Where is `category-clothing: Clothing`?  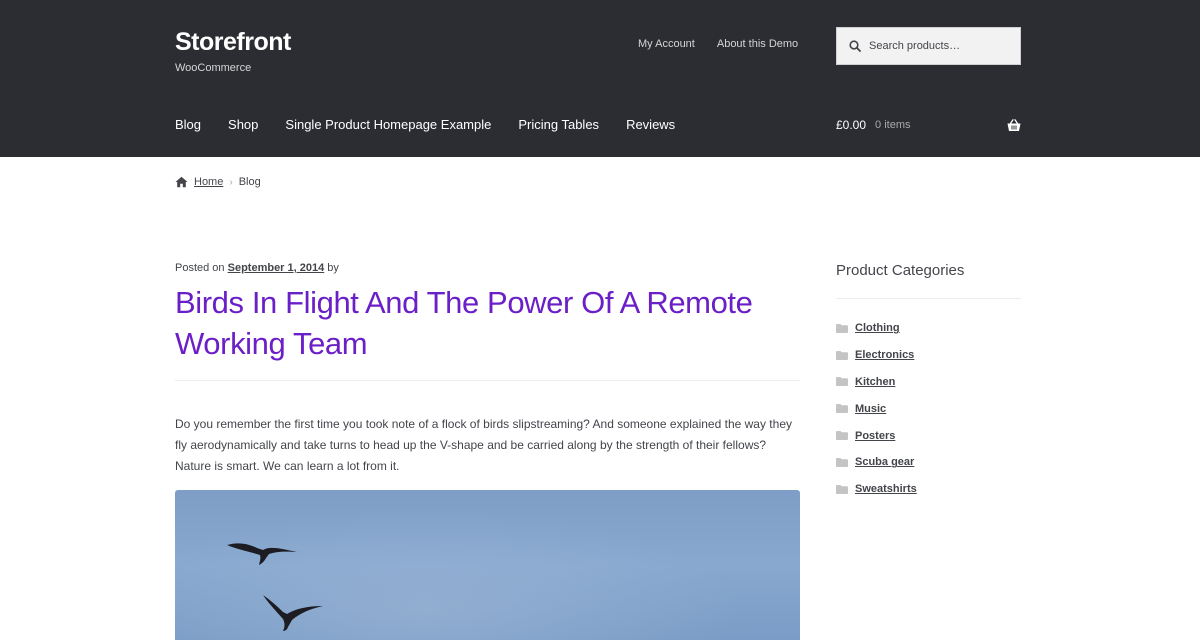 category-clothing: Clothing is located at coordinates (928, 328).